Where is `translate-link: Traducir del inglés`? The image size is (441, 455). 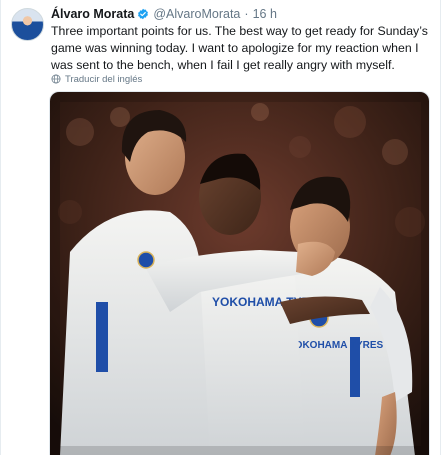
translate-link: Traducir del inglés is located at coordinates (96, 79).